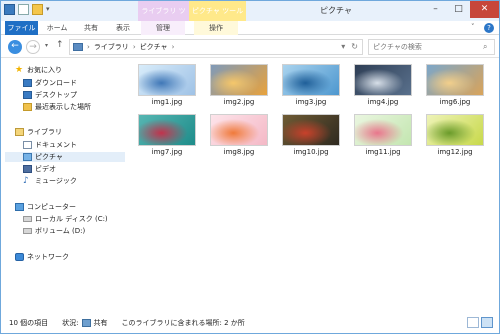  Describe the element at coordinates (458, 9) in the screenshot. I see `maximize-button: □` at that location.